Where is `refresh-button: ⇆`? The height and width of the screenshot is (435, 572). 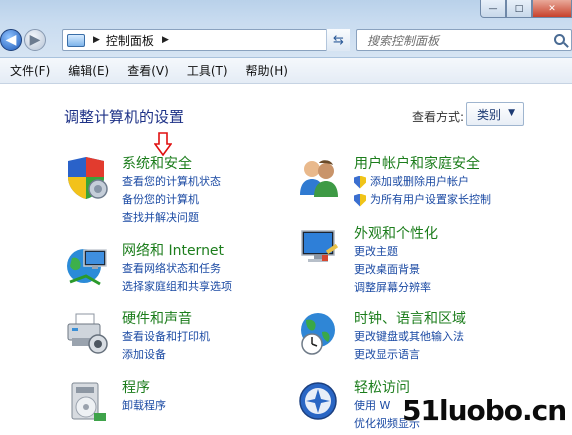
refresh-button: ⇆ is located at coordinates (338, 40).